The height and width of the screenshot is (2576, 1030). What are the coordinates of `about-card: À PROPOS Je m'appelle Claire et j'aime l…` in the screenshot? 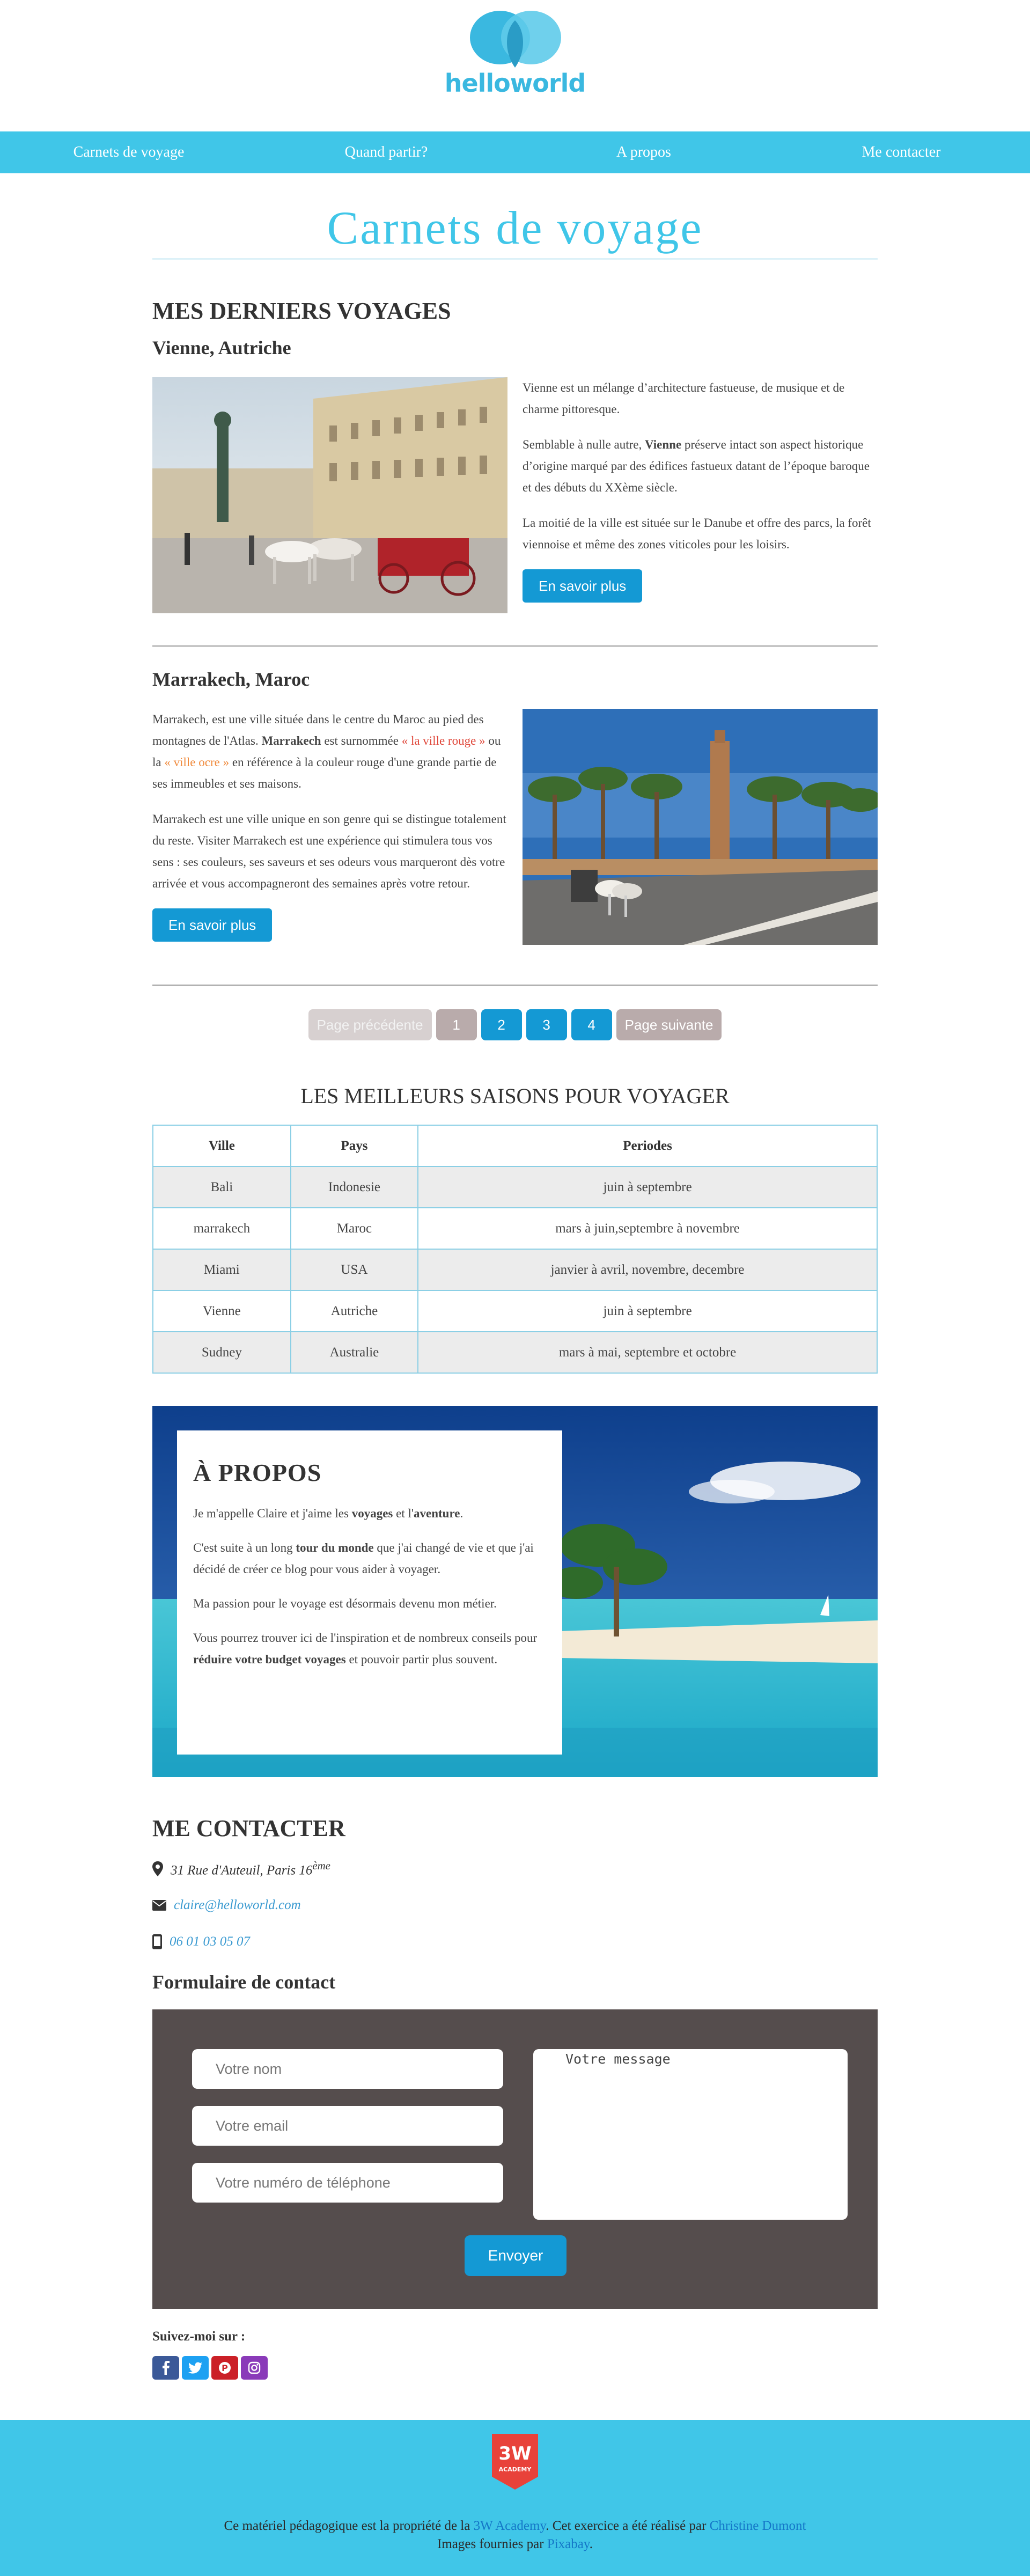 It's located at (370, 1592).